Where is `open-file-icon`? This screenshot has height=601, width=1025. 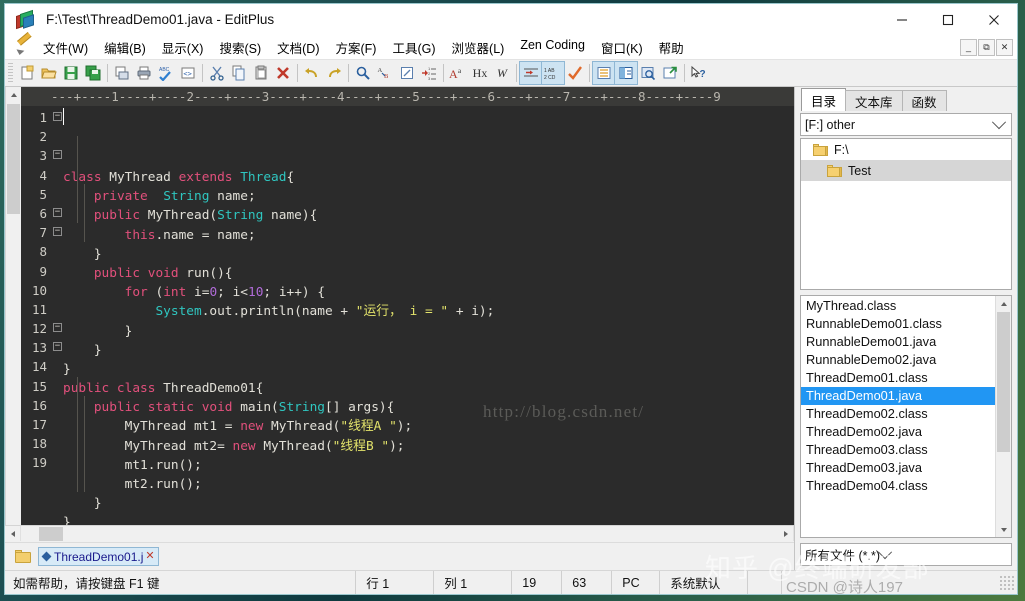 open-file-icon is located at coordinates (49, 73).